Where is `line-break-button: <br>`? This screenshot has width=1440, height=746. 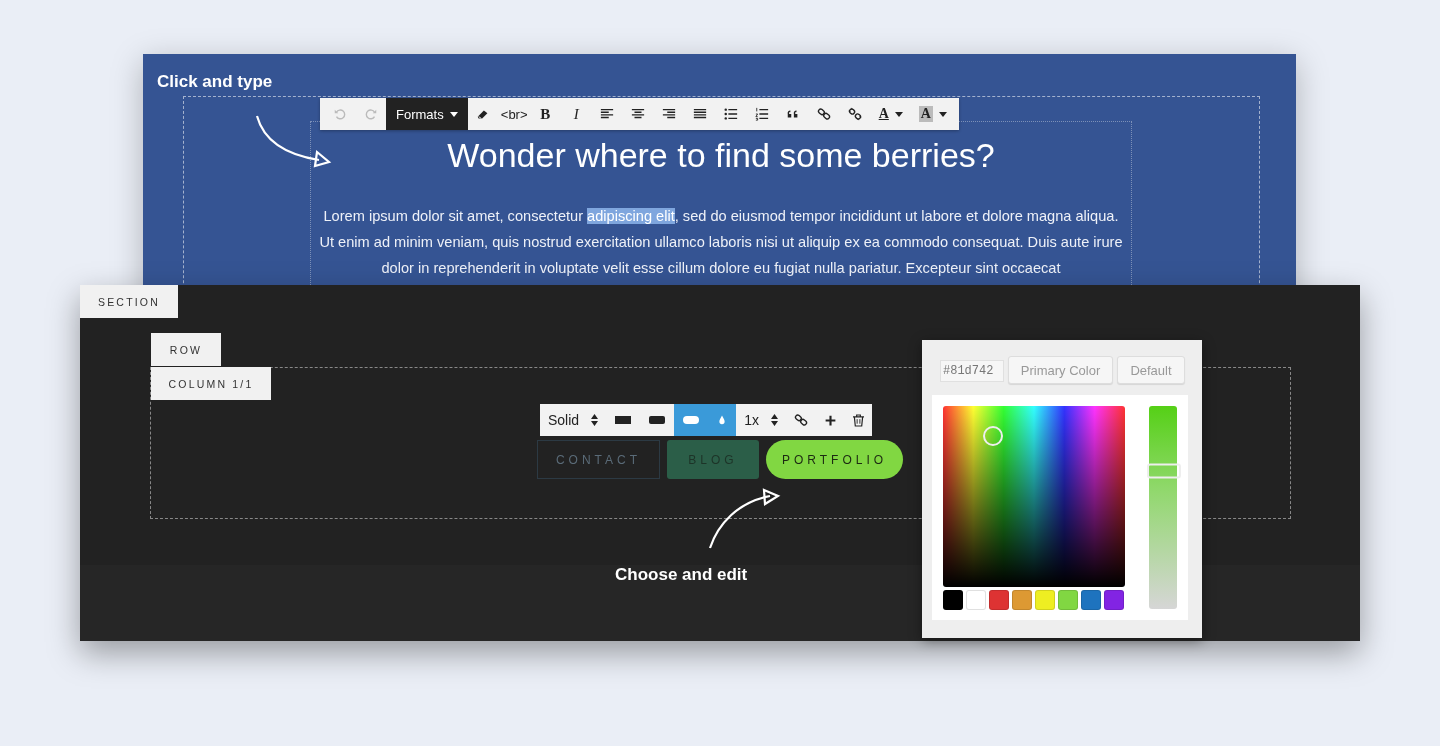
line-break-button: <br> is located at coordinates (514, 114).